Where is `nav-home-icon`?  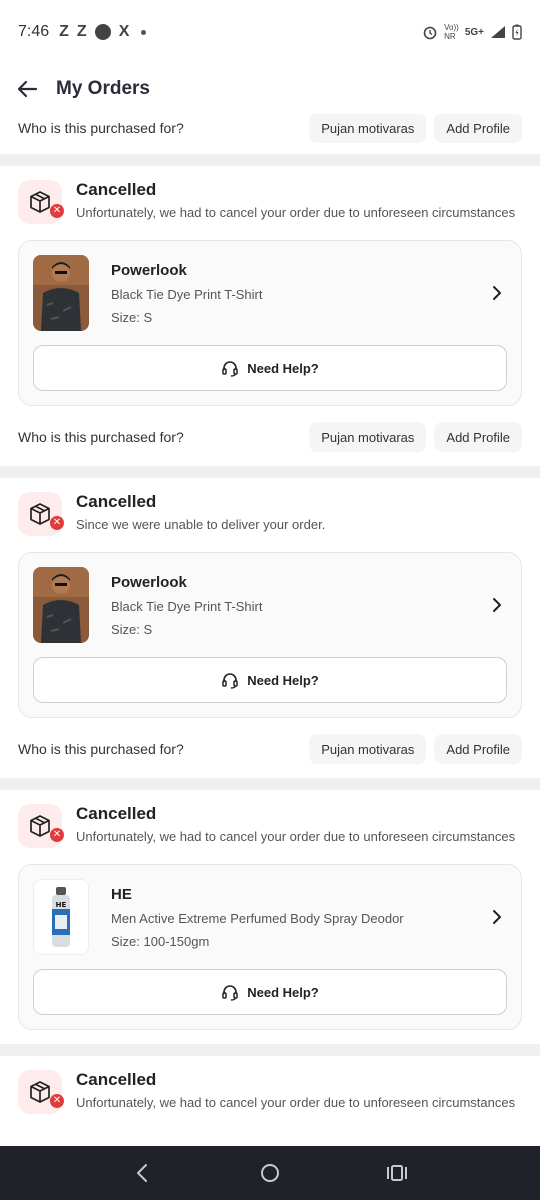 nav-home-icon is located at coordinates (270, 1173).